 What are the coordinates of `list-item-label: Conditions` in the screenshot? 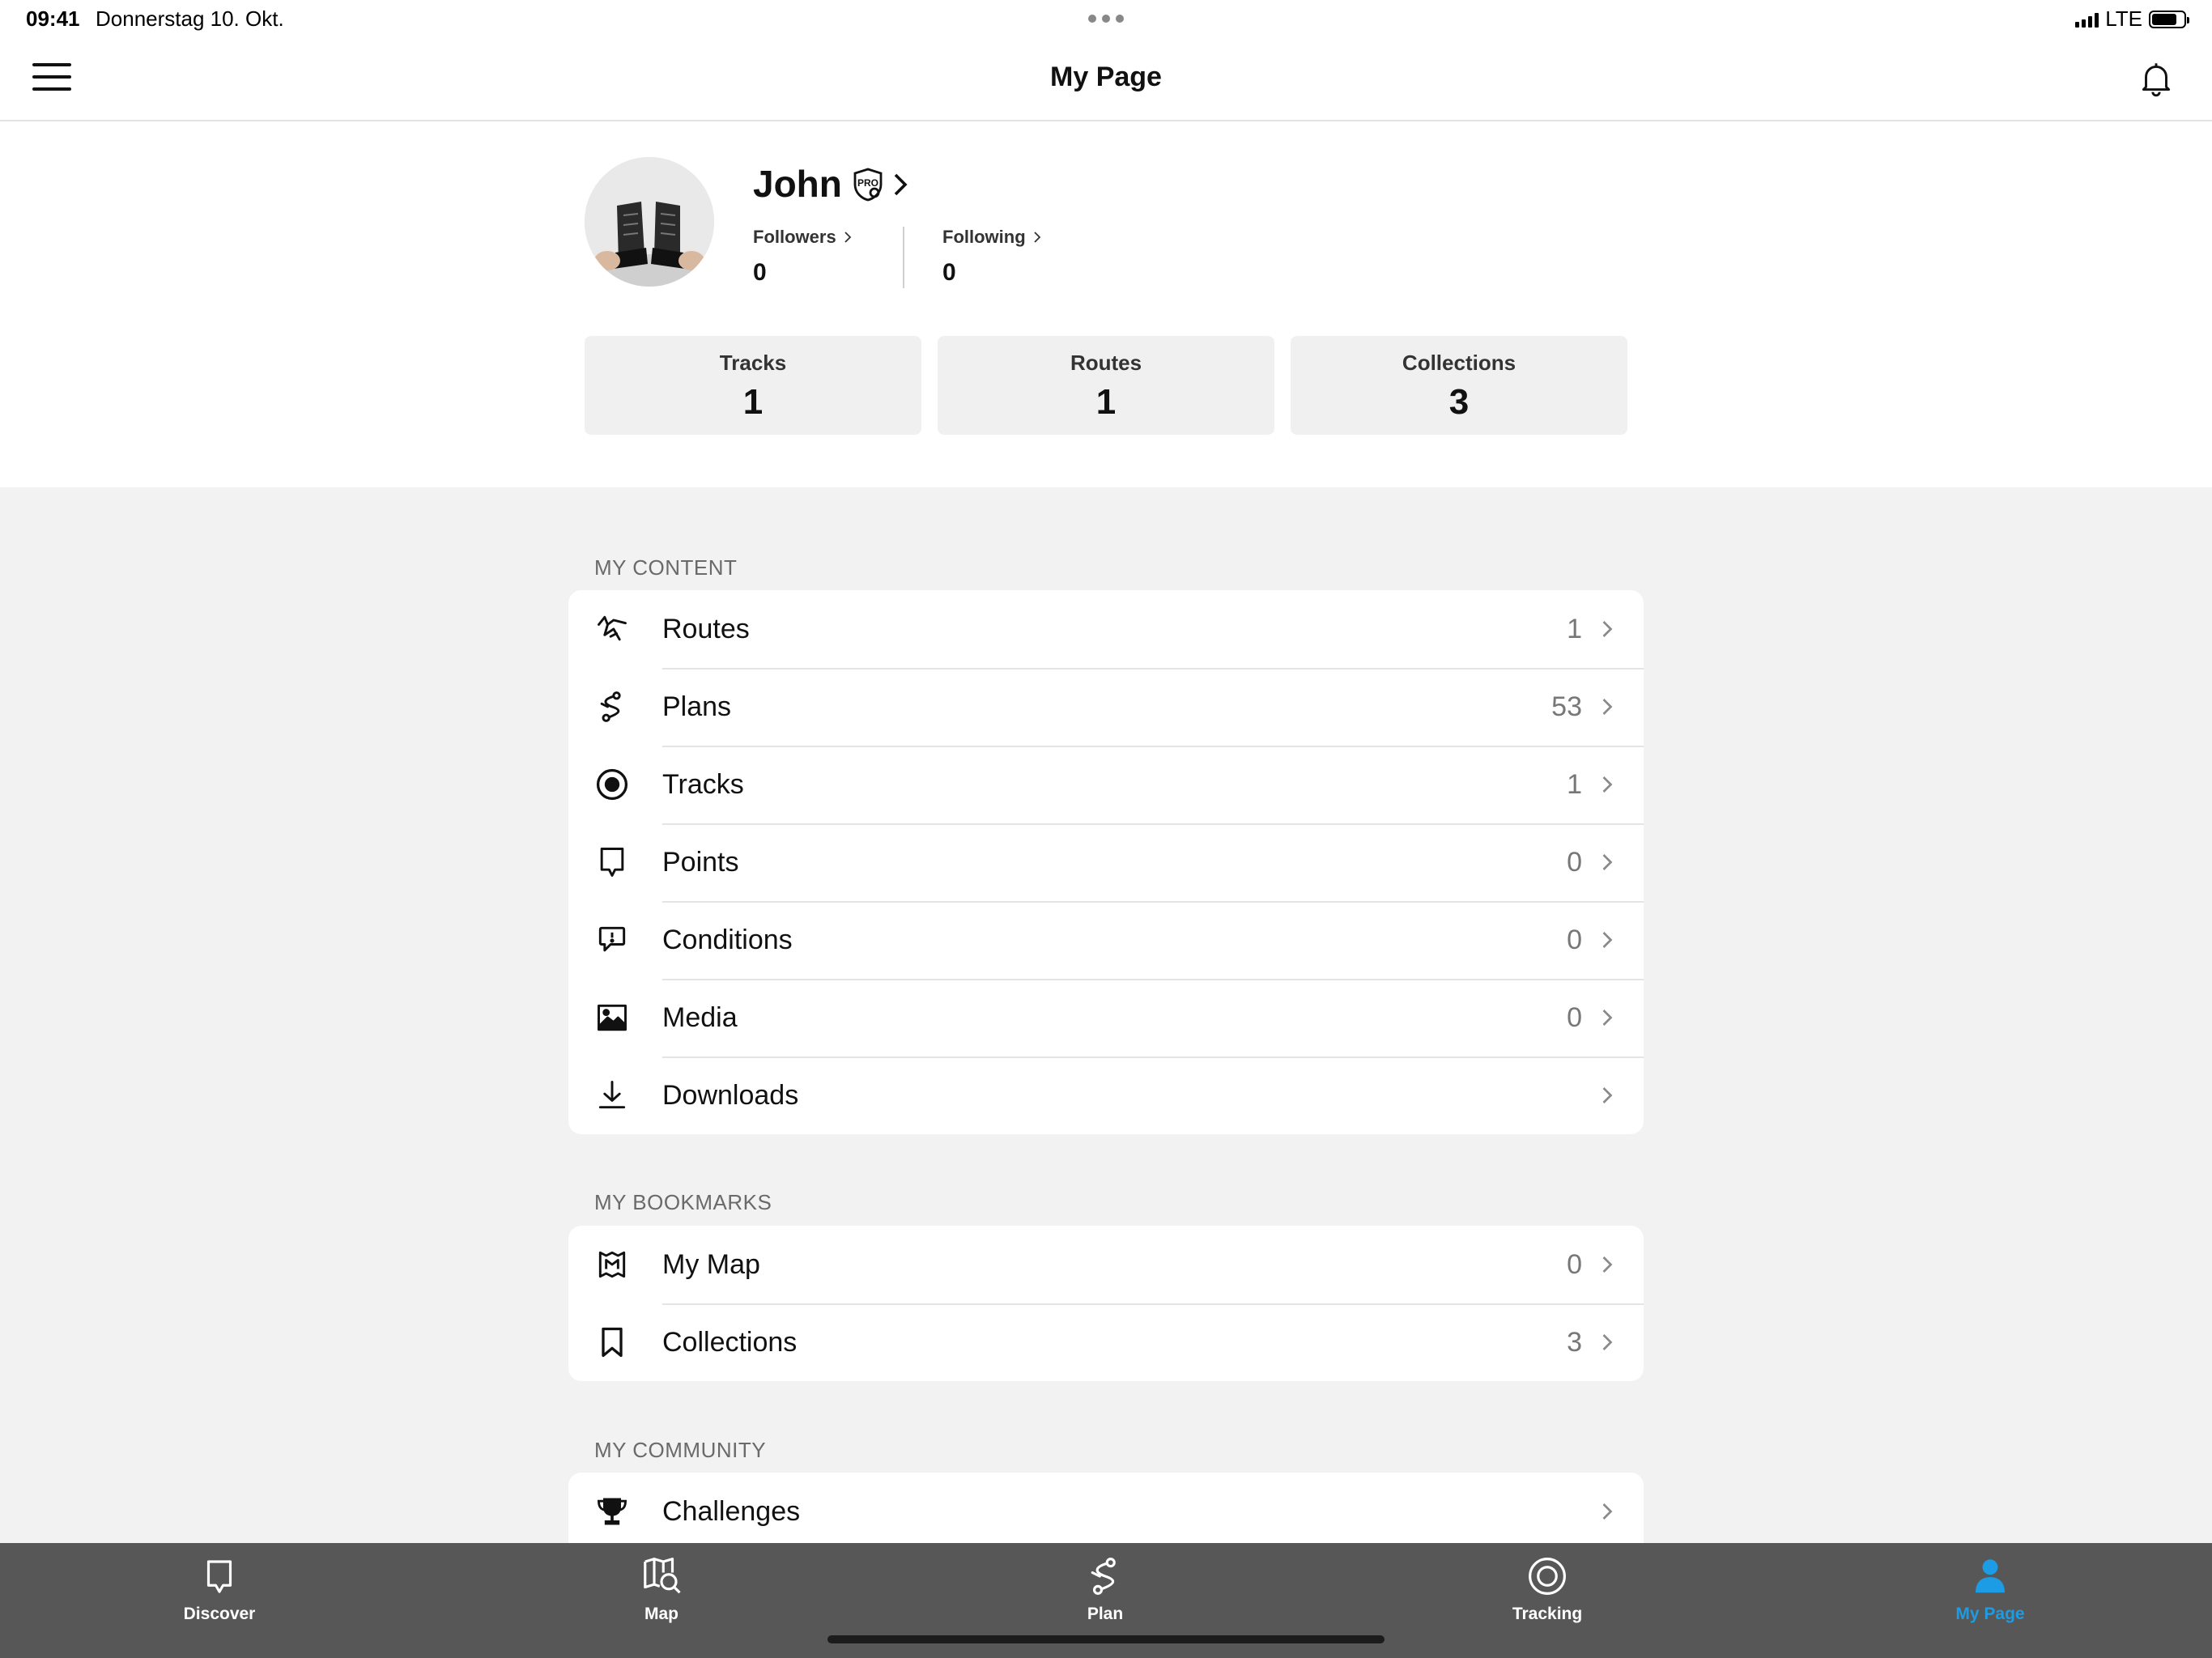 It's located at (728, 939).